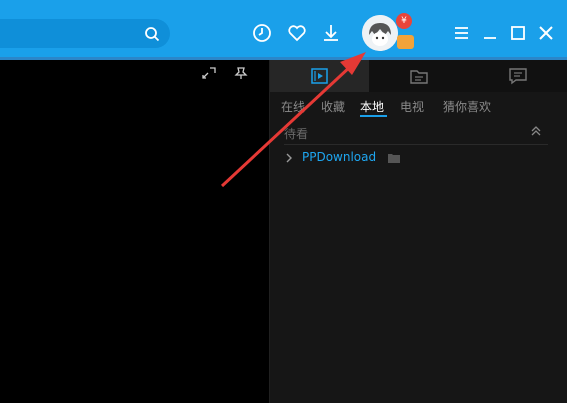 The width and height of the screenshot is (567, 403). I want to click on minimize-icon, so click(490, 33).